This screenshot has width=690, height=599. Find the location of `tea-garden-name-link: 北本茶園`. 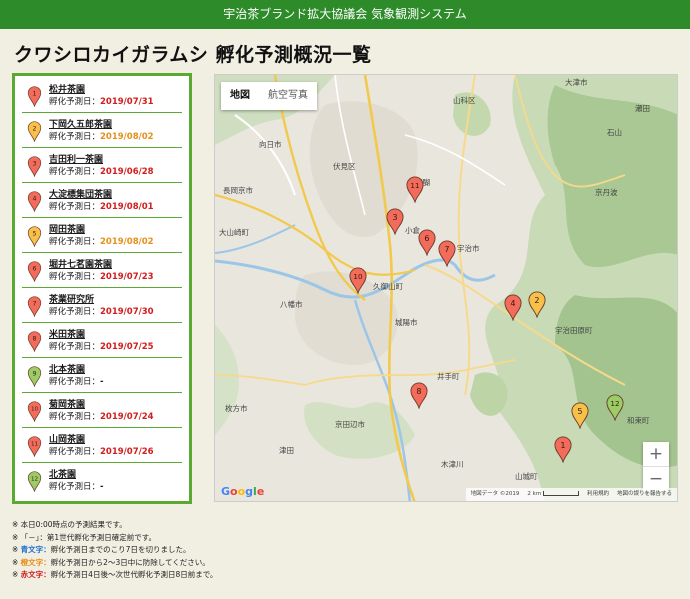

tea-garden-name-link: 北本茶園 is located at coordinates (115, 370).